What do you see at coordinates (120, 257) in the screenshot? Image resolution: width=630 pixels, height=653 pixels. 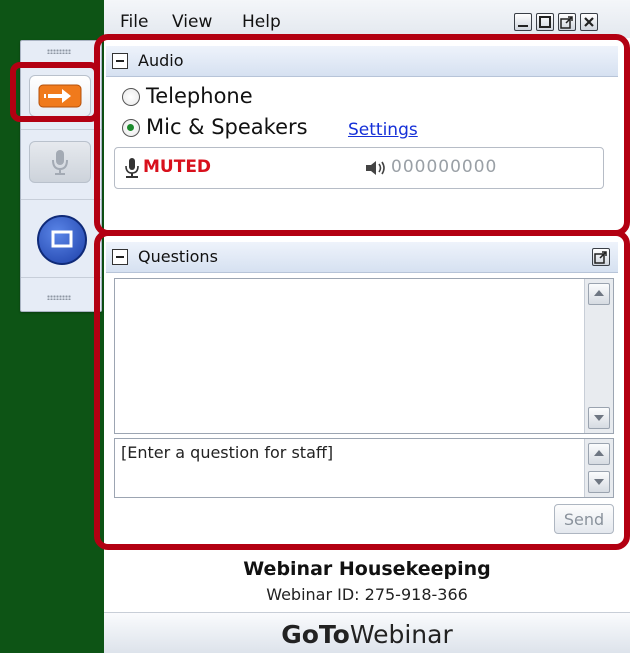 I see `questions-collapse-button` at bounding box center [120, 257].